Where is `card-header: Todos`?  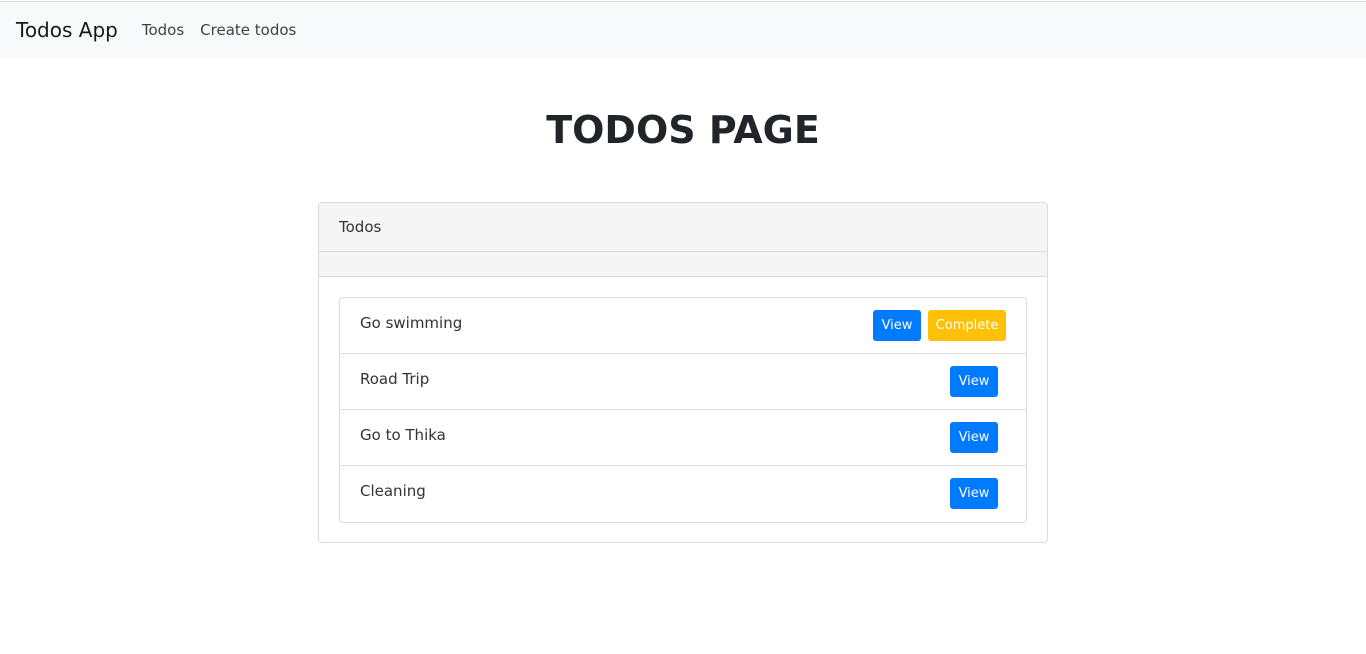 card-header: Todos is located at coordinates (683, 227).